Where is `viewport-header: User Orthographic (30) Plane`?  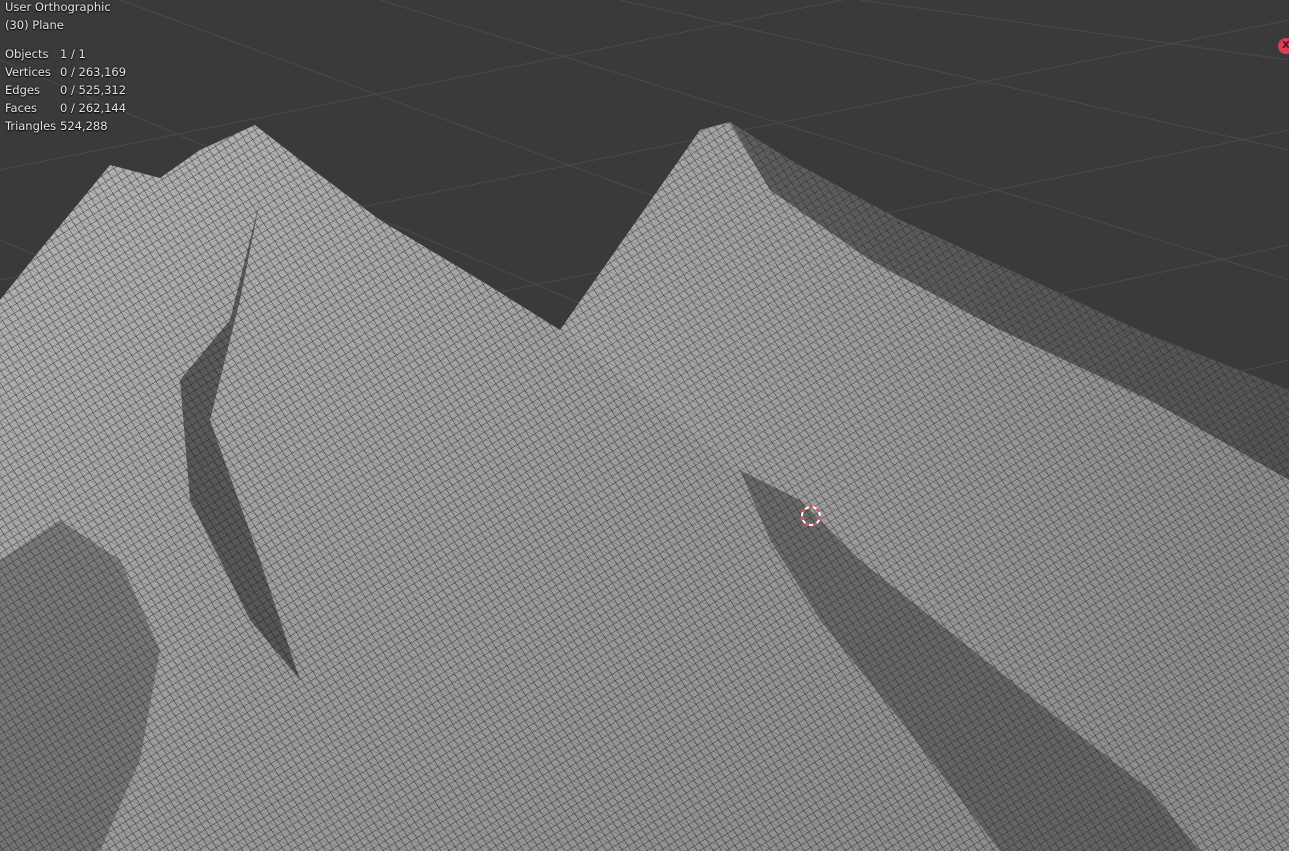 viewport-header: User Orthographic (30) Plane is located at coordinates (58, 17).